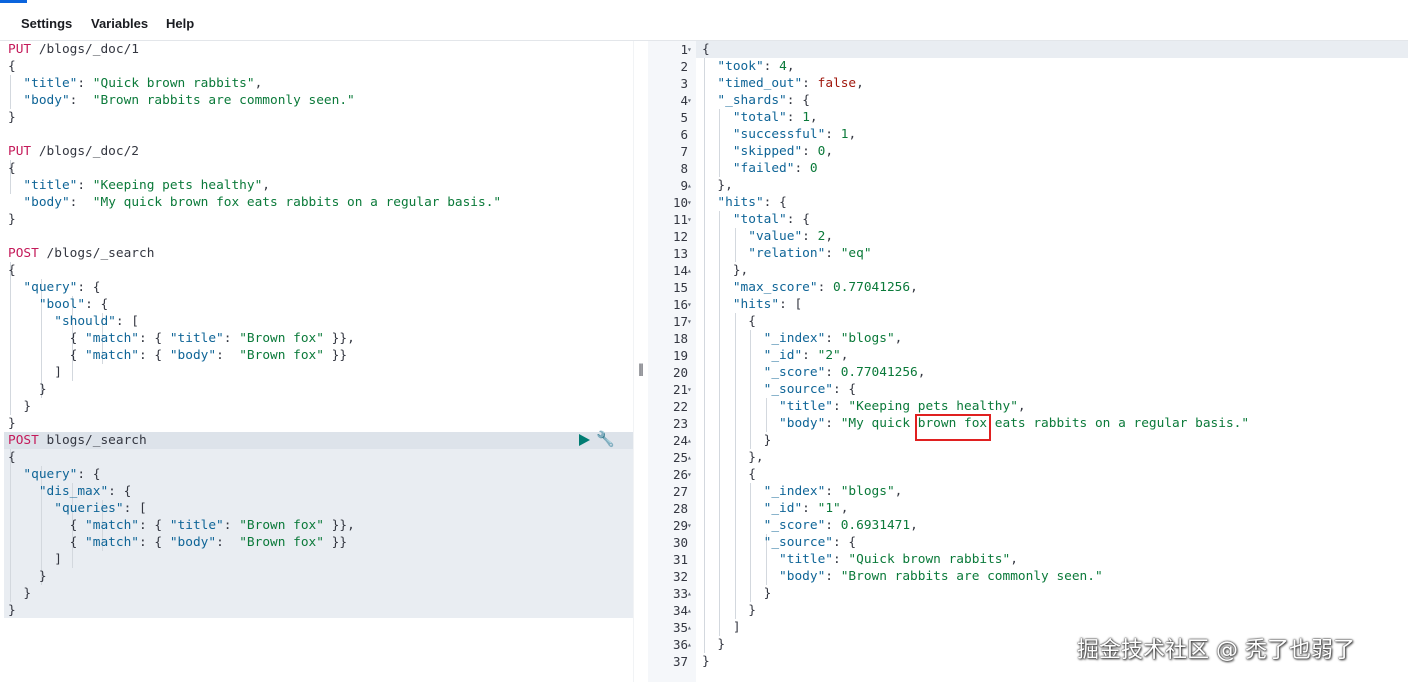 The width and height of the screenshot is (1408, 682). What do you see at coordinates (69, 491) in the screenshot?
I see `request-line: "dis_max": {` at bounding box center [69, 491].